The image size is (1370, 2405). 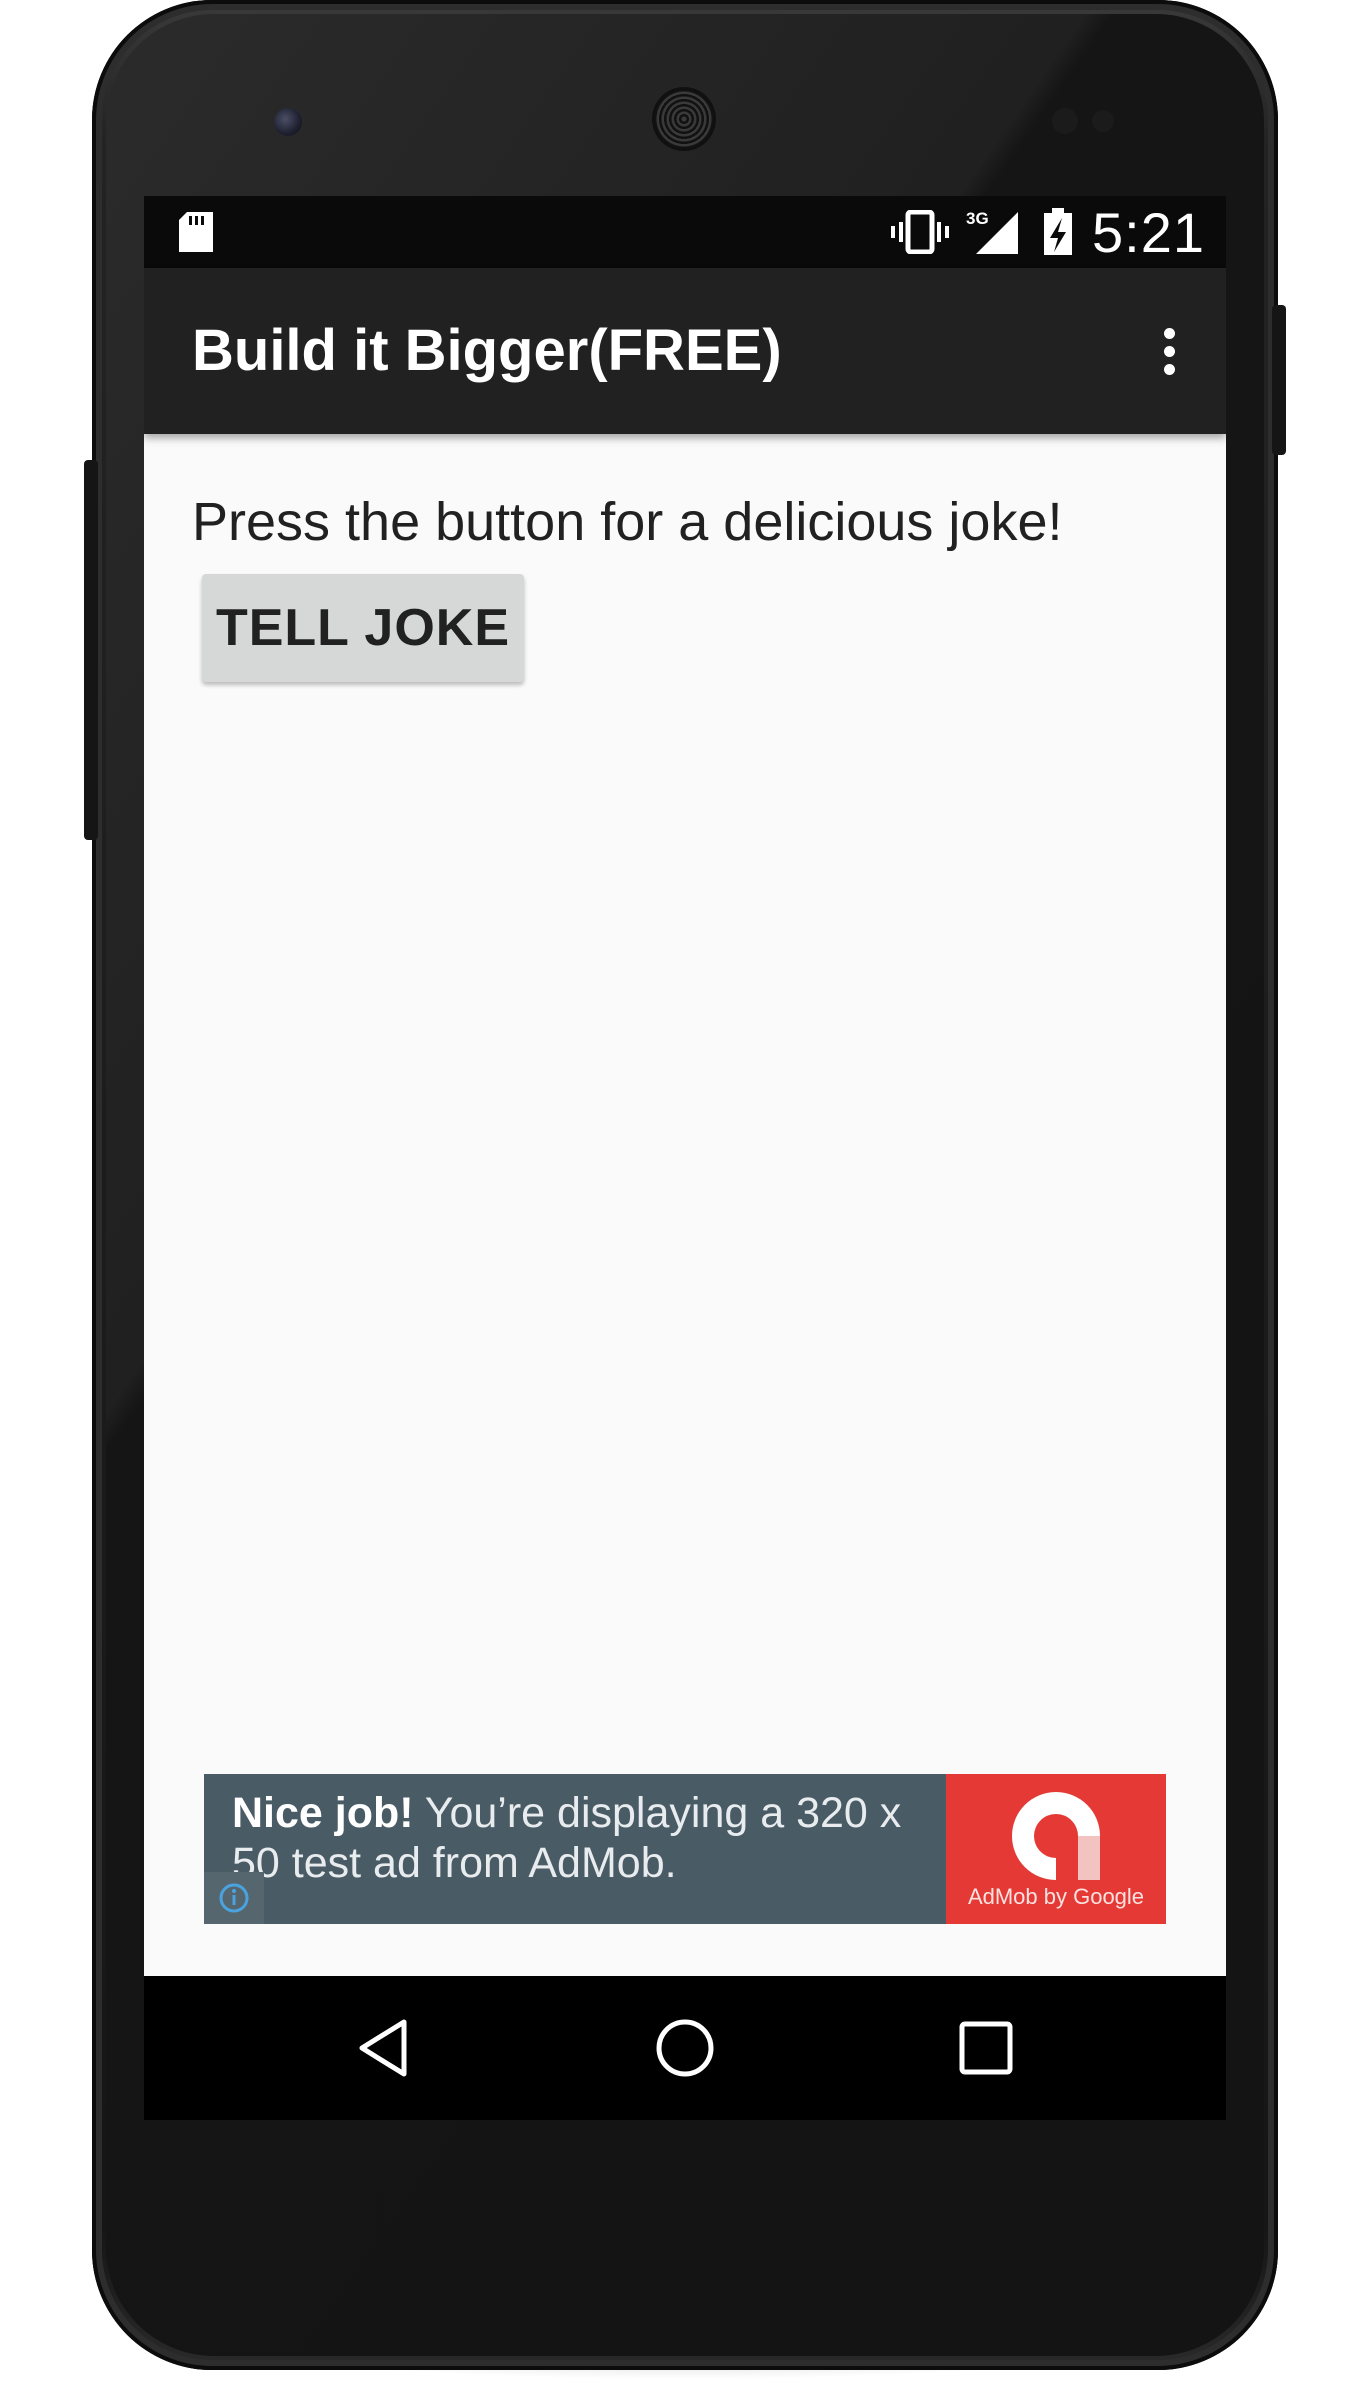 What do you see at coordinates (1065, 121) in the screenshot?
I see `front-camera-icon` at bounding box center [1065, 121].